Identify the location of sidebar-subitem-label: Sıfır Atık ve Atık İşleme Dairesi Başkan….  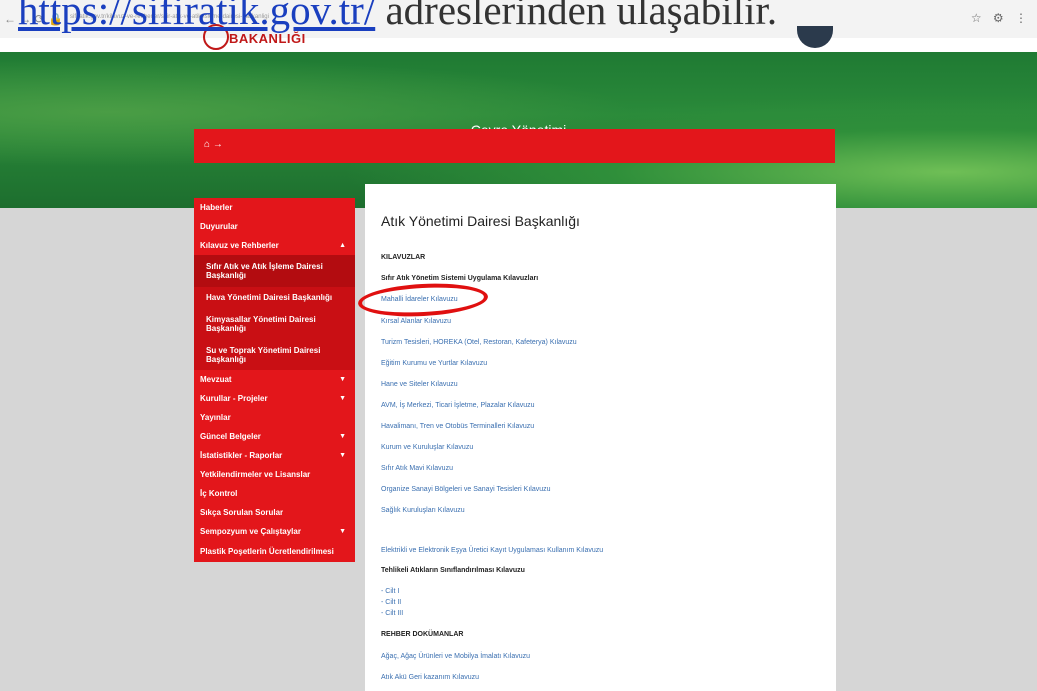
(264, 271).